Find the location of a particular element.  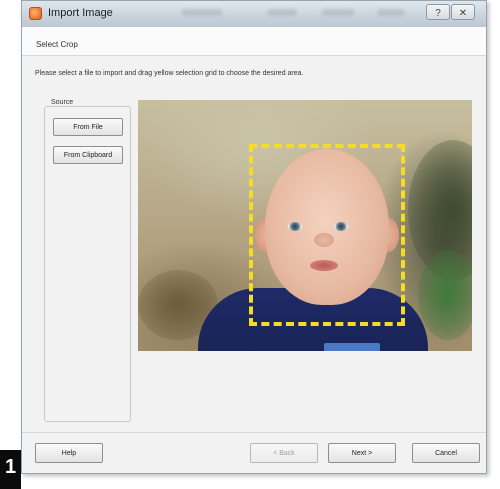

from-file-button: From File is located at coordinates (88, 127).